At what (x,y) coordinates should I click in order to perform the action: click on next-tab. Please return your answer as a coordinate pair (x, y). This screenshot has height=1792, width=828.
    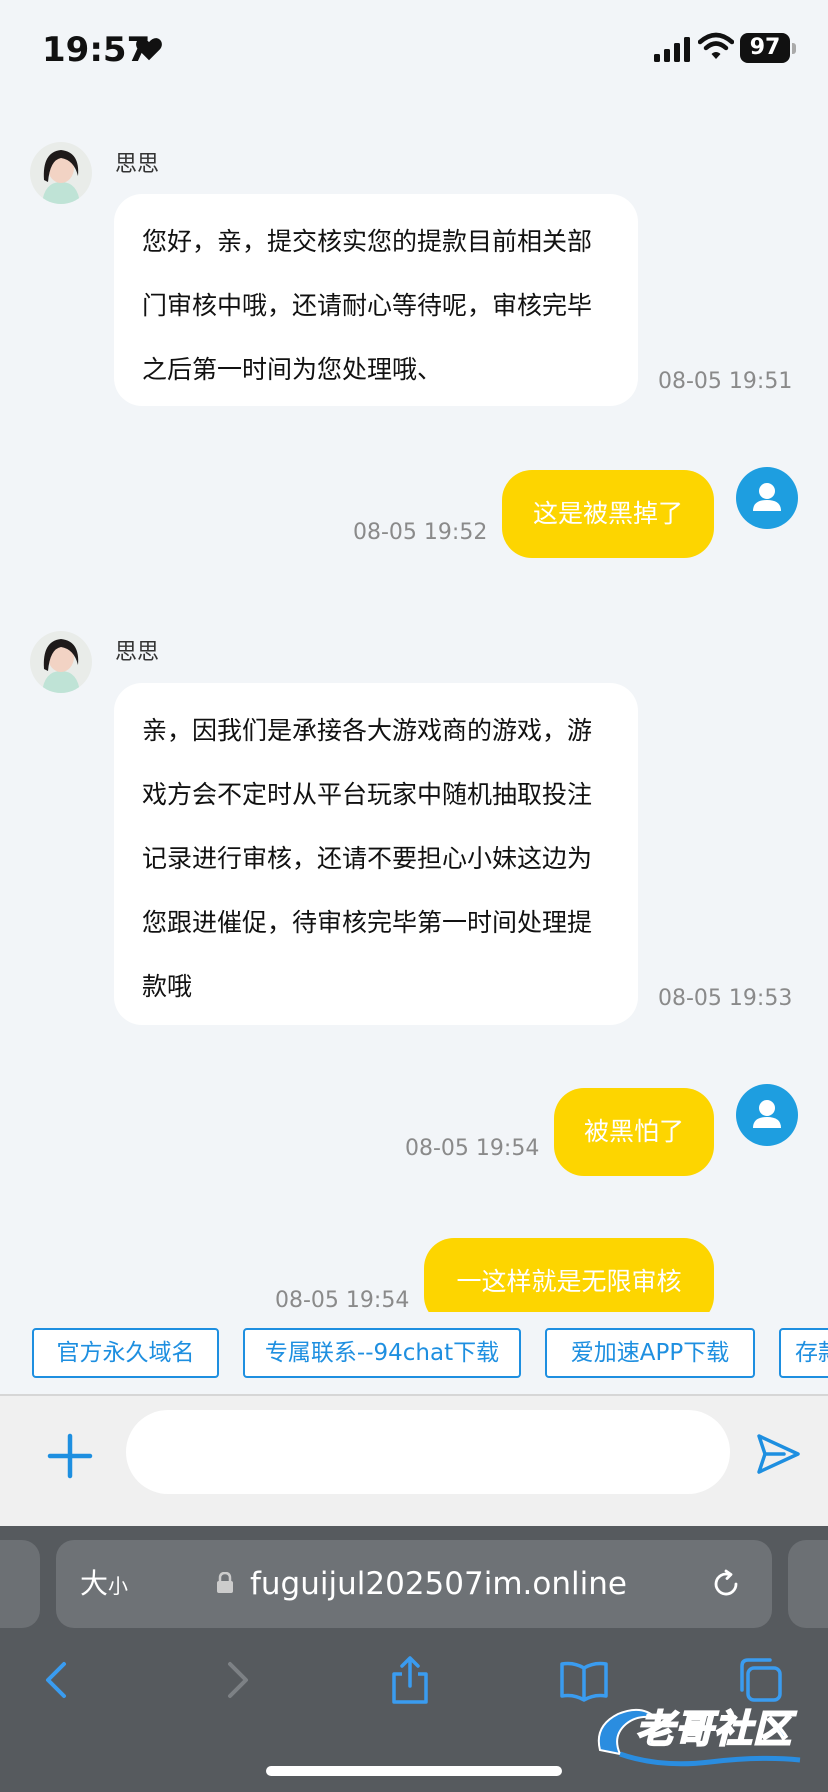
    Looking at the image, I should click on (808, 1584).